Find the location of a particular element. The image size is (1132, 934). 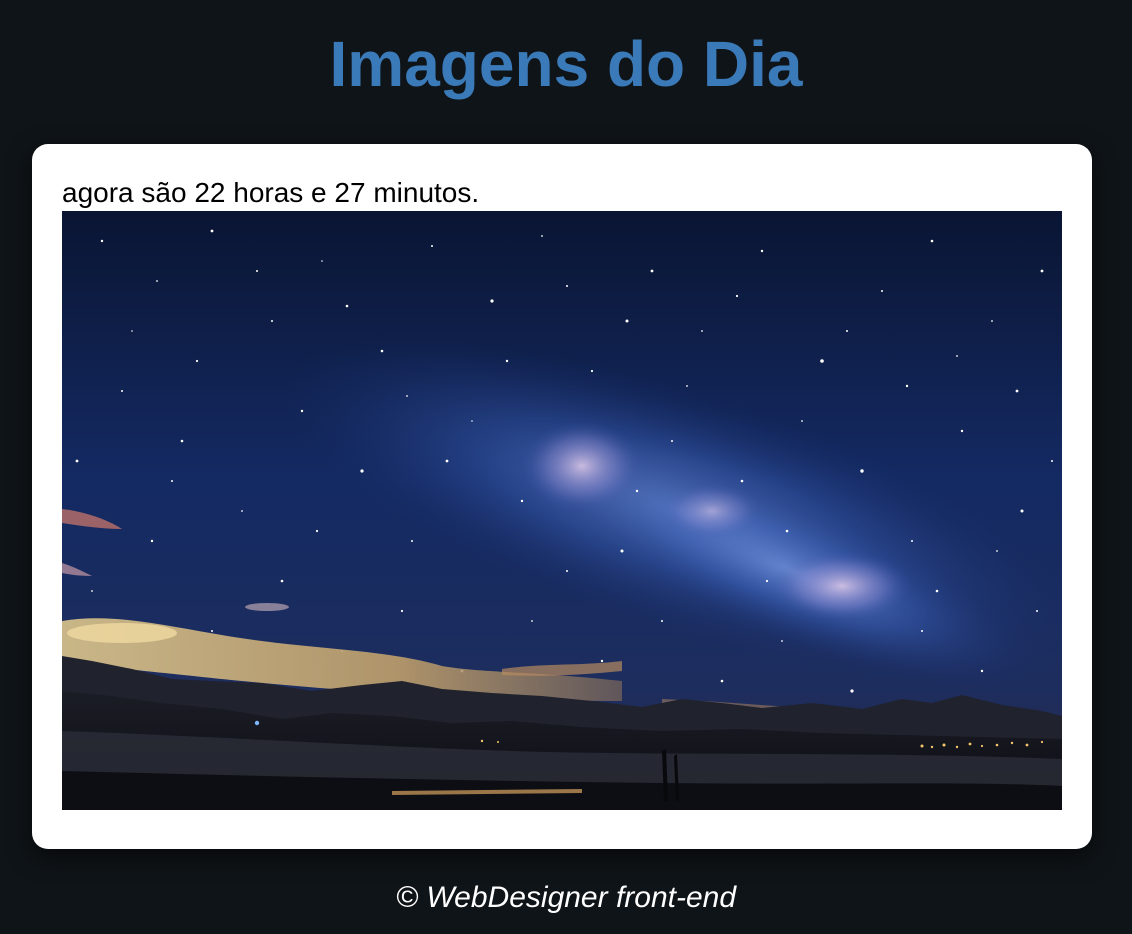

footer-copyright: © WebDesigner front-end is located at coordinates (566, 897).